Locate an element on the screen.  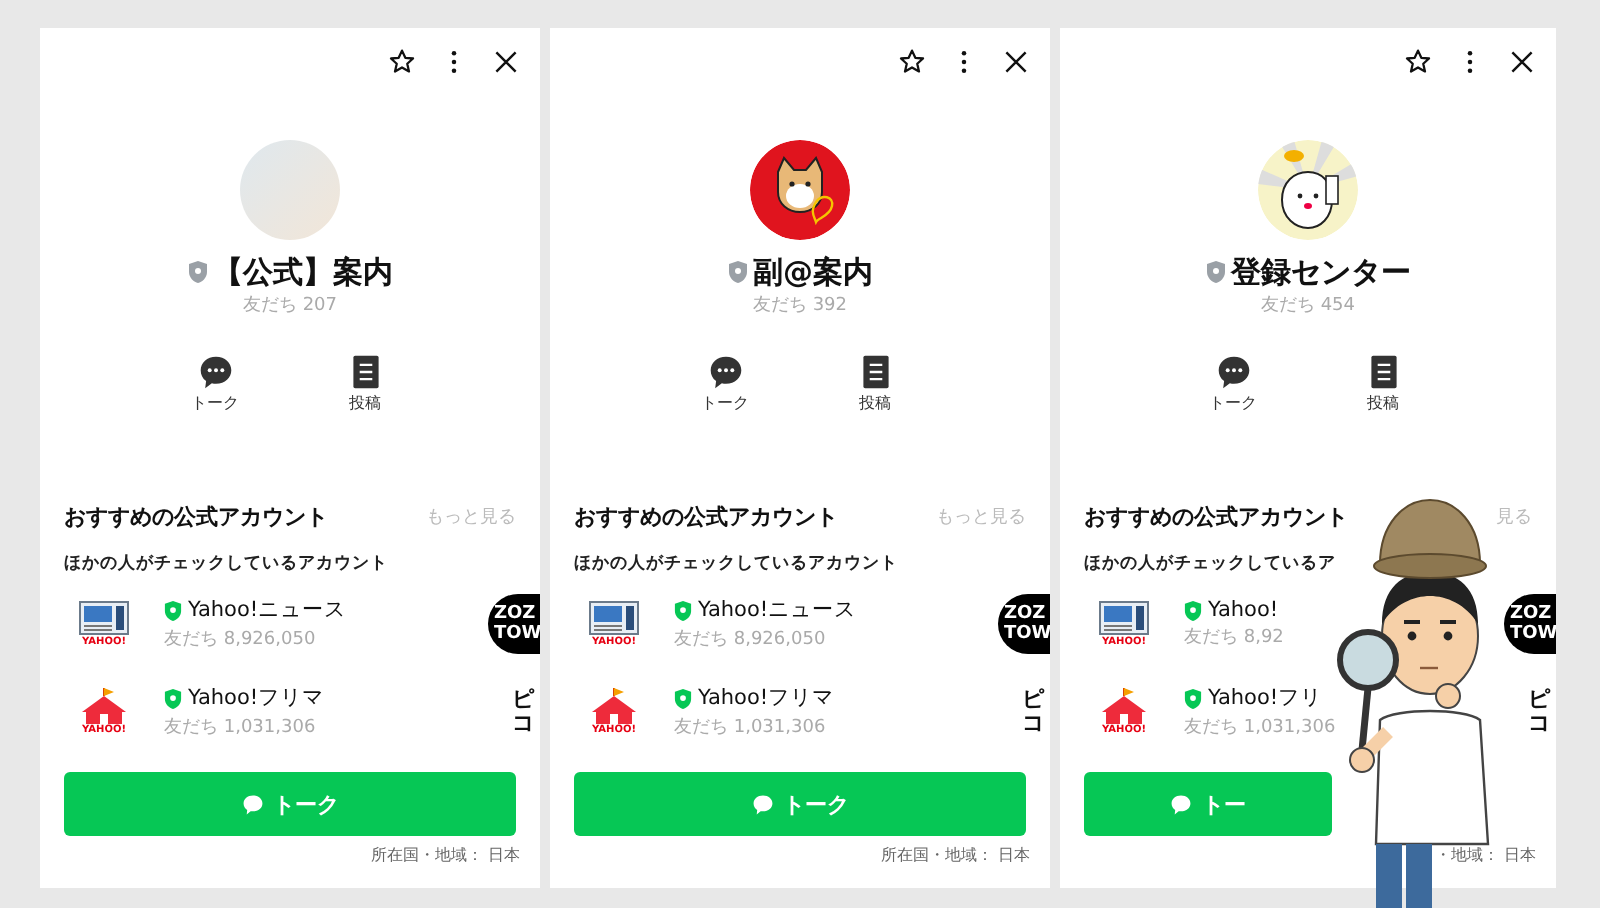
friend-count: 友だち 392 is located at coordinates (800, 306).